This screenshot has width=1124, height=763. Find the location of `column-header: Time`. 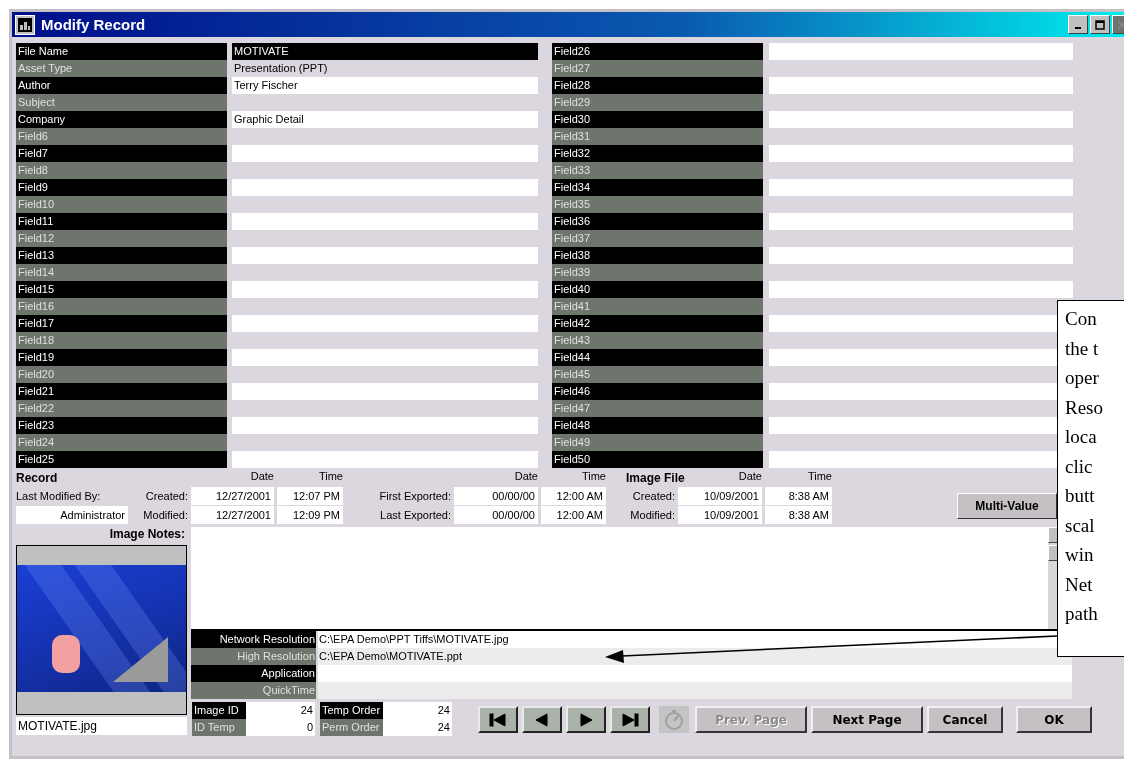

column-header: Time is located at coordinates (331, 477).